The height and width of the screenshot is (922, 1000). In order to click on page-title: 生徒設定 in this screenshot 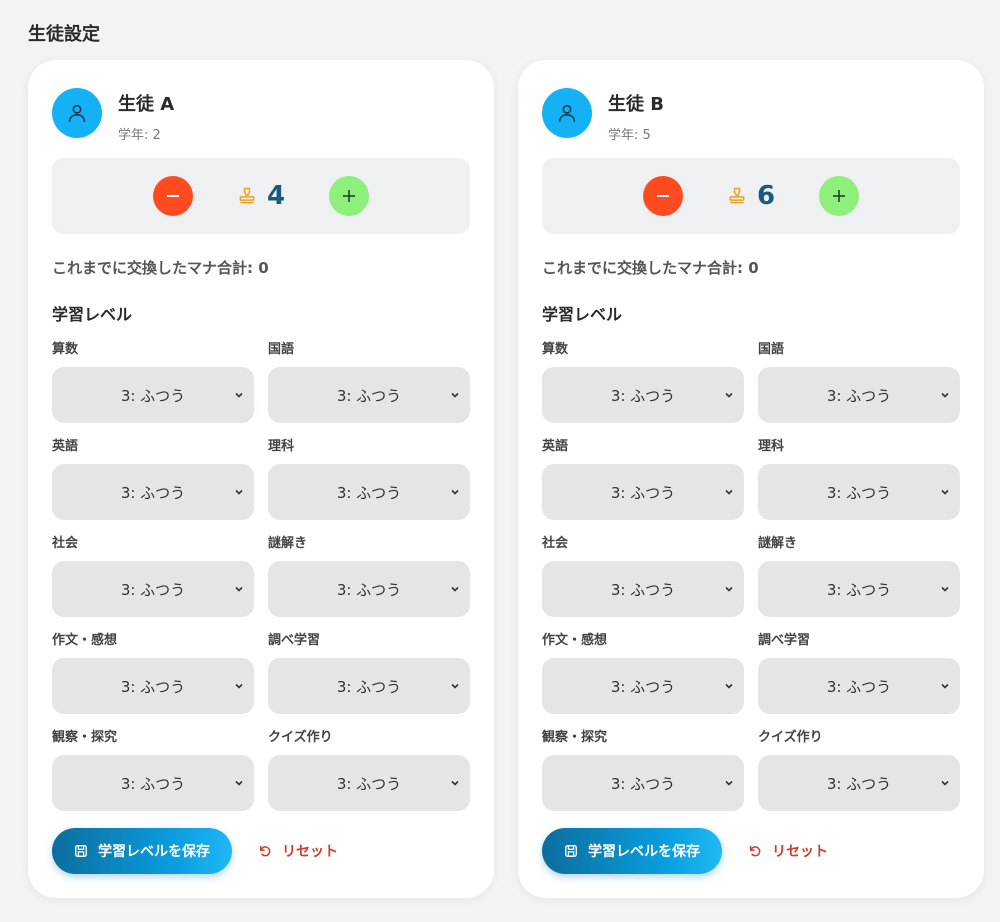, I will do `click(64, 34)`.